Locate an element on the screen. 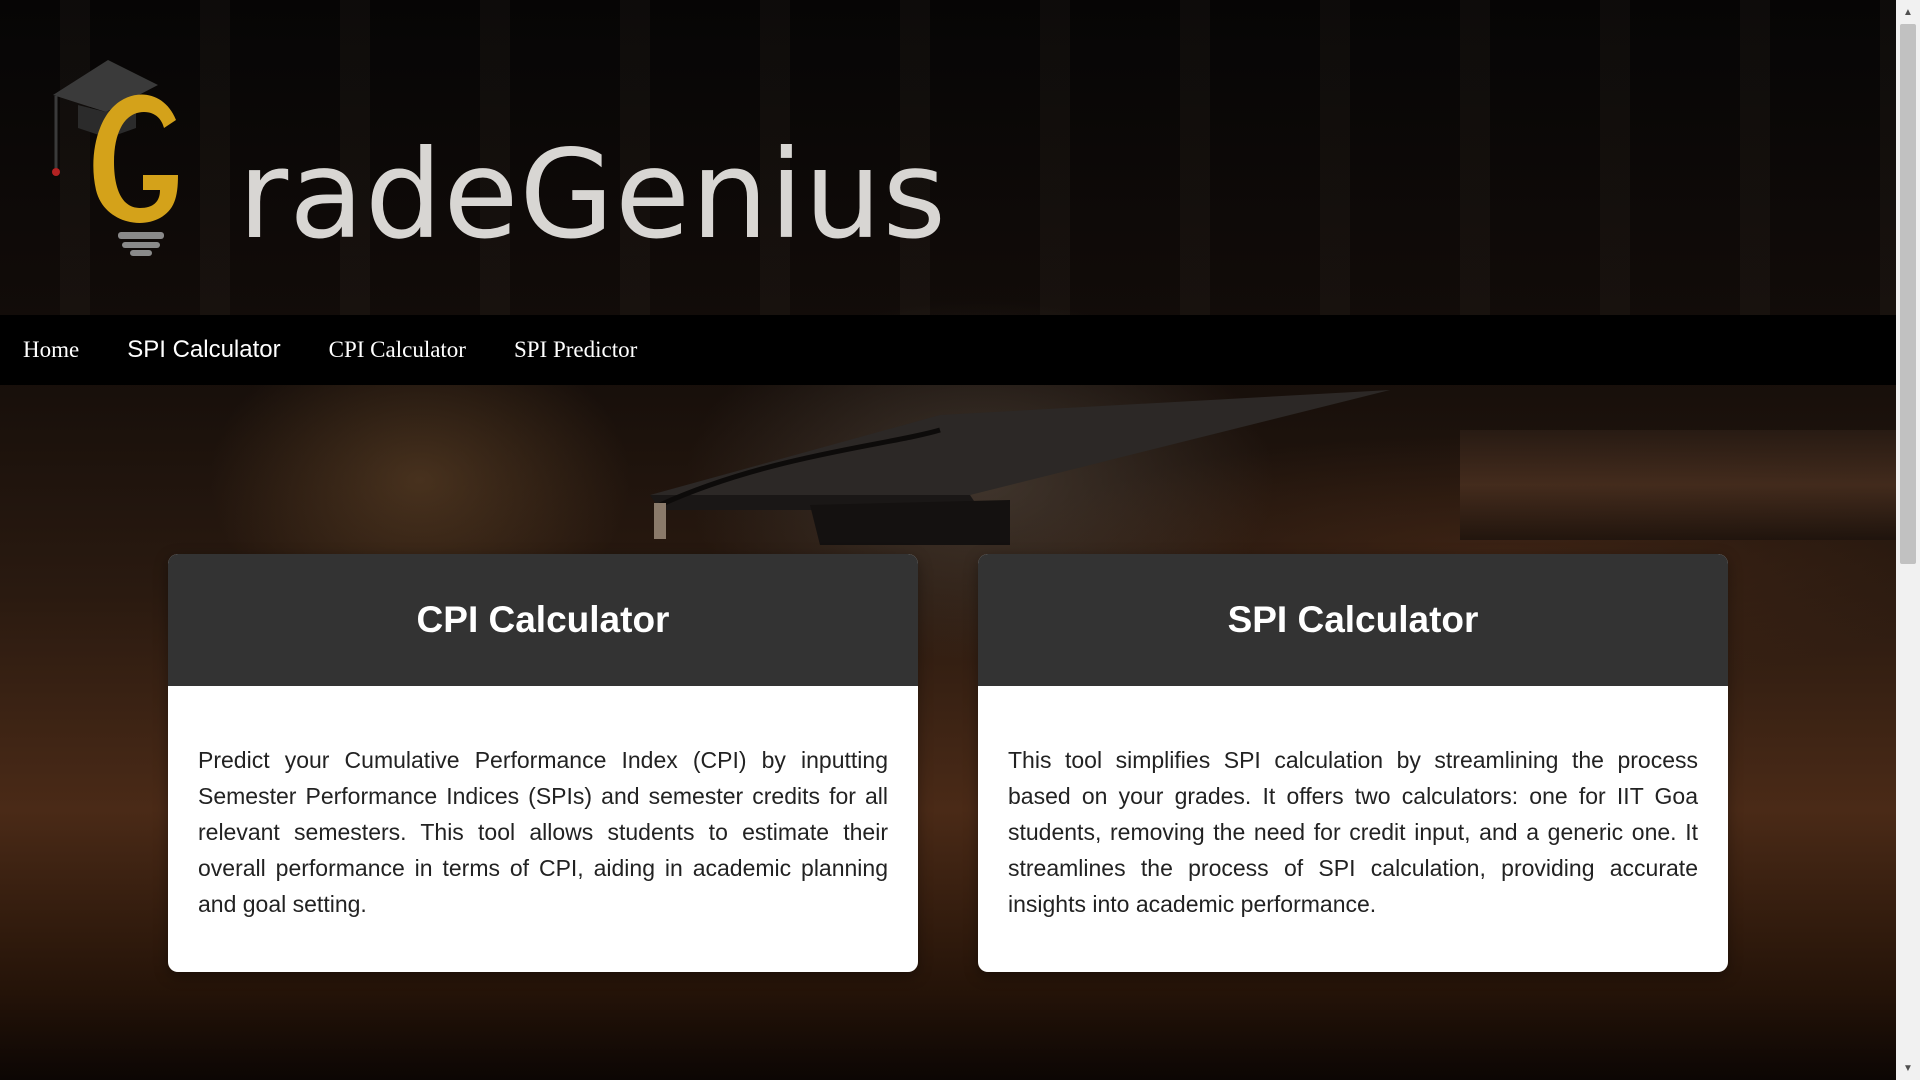 This screenshot has height=1080, width=1920. background-books-stack is located at coordinates (1678, 485).